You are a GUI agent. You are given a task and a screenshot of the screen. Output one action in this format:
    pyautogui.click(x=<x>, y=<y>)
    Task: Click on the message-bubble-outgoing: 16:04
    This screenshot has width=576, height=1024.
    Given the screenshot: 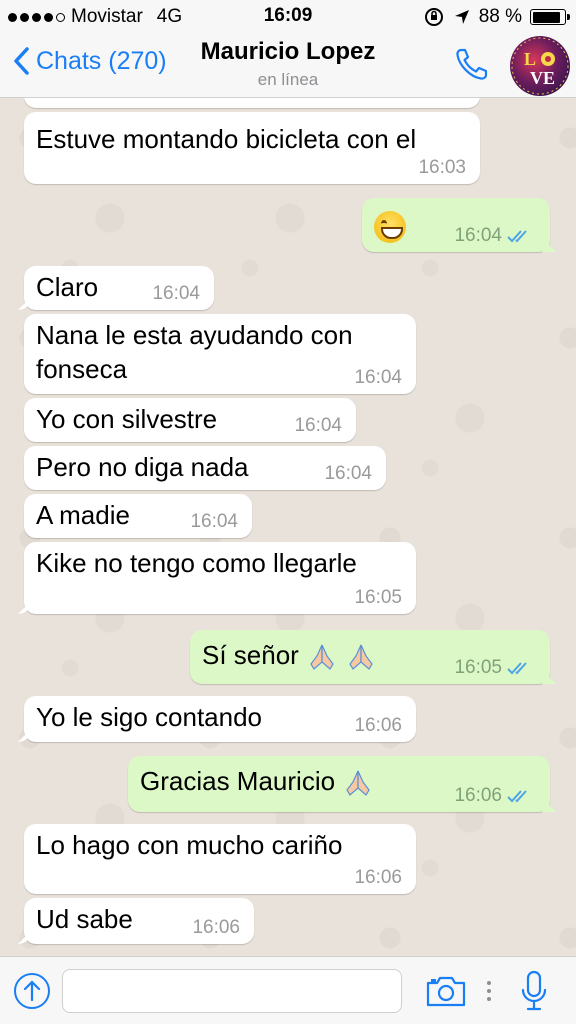 What is the action you would take?
    pyautogui.click(x=456, y=225)
    